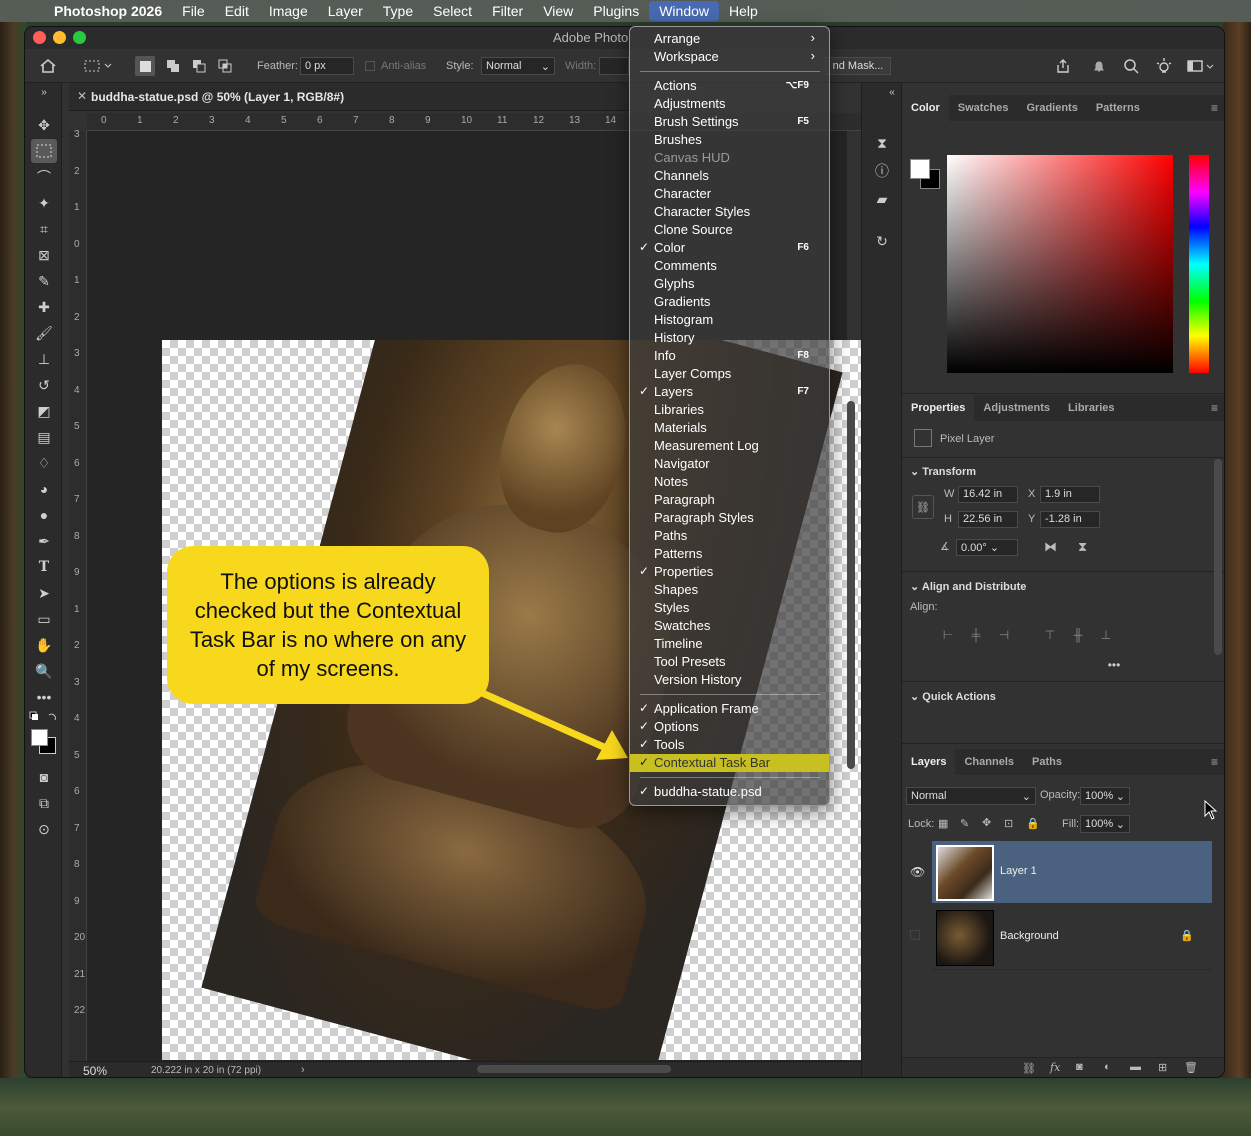 The image size is (1251, 1136). Describe the element at coordinates (729, 140) in the screenshot. I see `menu-item-brushes: Brushes` at that location.